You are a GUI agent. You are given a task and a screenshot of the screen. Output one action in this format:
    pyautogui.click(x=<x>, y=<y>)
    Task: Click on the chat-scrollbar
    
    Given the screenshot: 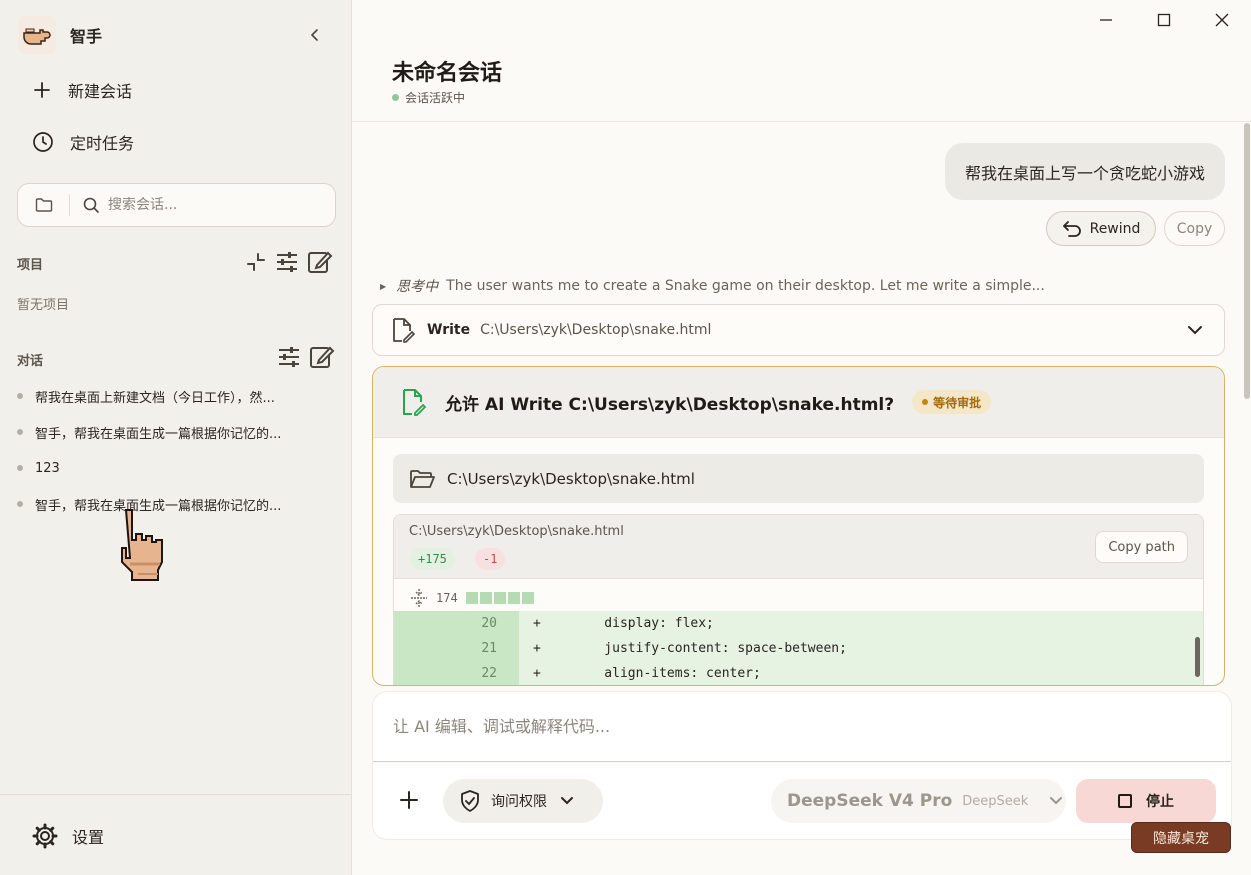 What is the action you would take?
    pyautogui.click(x=1247, y=261)
    